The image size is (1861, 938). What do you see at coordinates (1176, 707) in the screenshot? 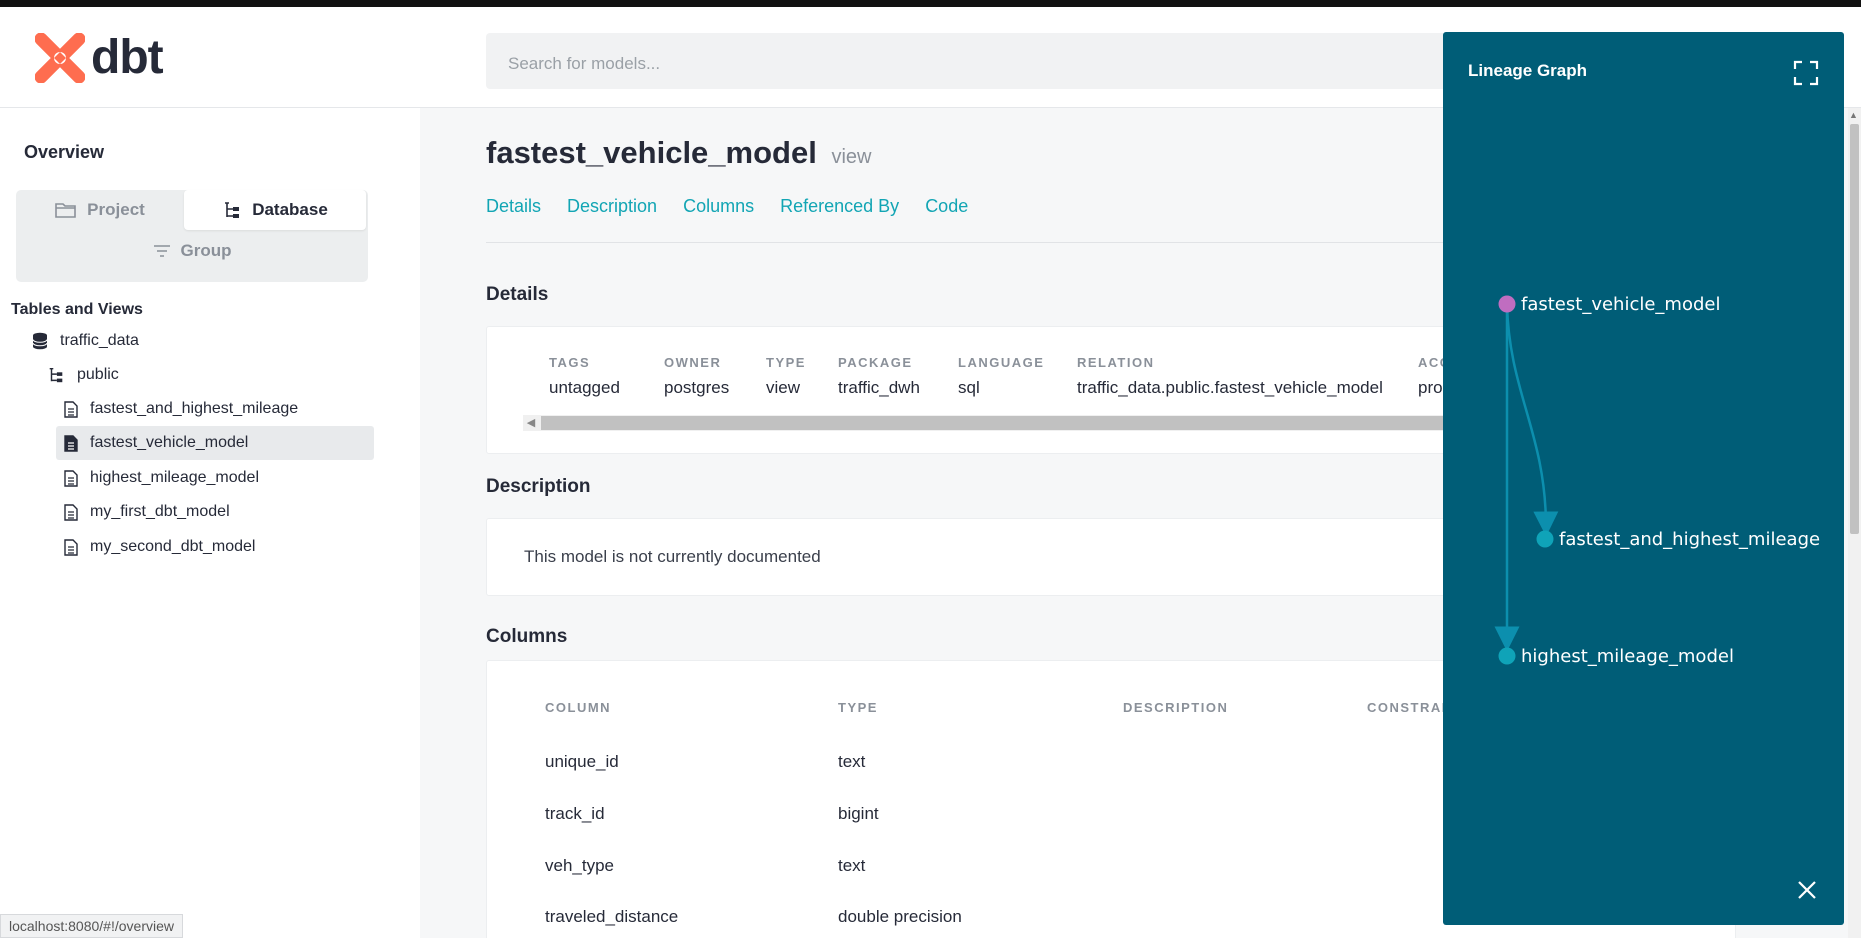
I see `column-header: DESCRIPTION` at bounding box center [1176, 707].